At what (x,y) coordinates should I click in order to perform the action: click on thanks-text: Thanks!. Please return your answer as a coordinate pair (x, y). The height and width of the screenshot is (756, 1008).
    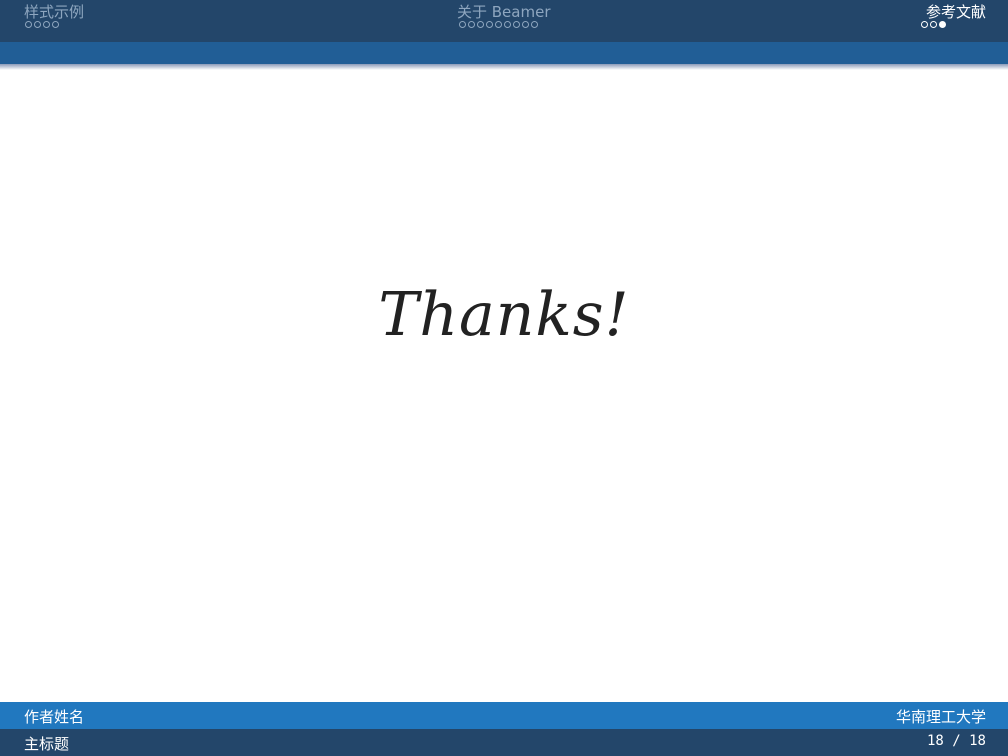
    Looking at the image, I should click on (504, 315).